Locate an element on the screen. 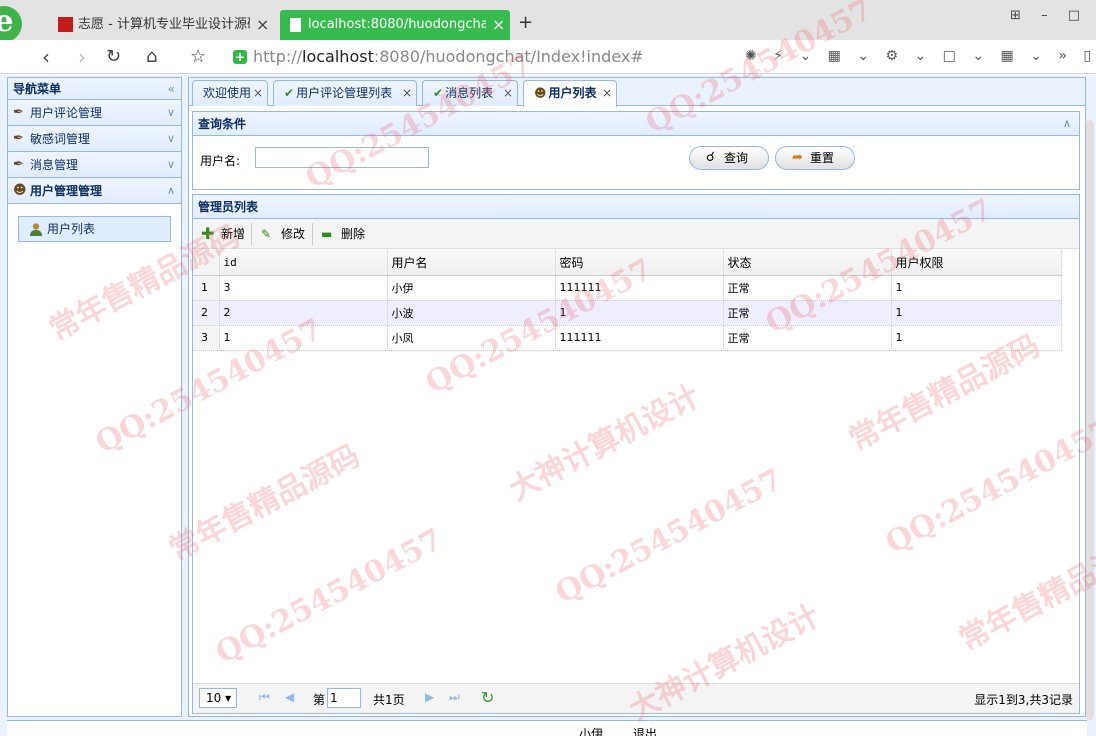 The width and height of the screenshot is (1096, 736). nav-section-comments: ✒ 用户评论管理 ∨ is located at coordinates (94, 113).